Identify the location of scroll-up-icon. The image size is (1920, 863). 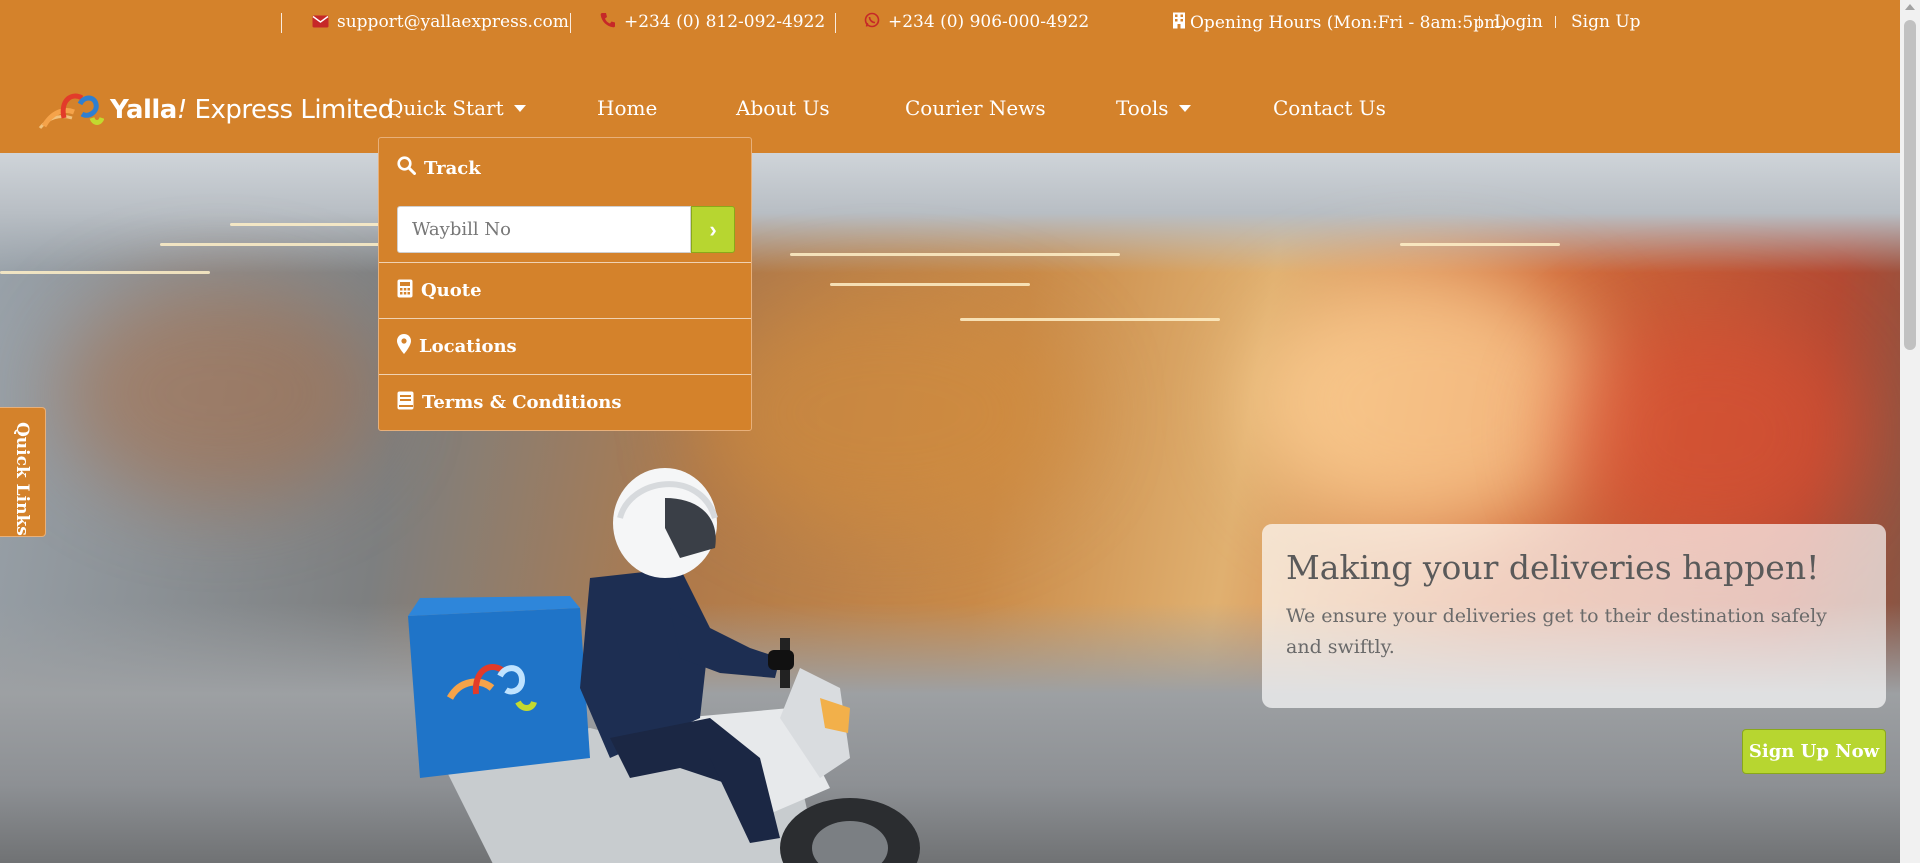
(1910, 7).